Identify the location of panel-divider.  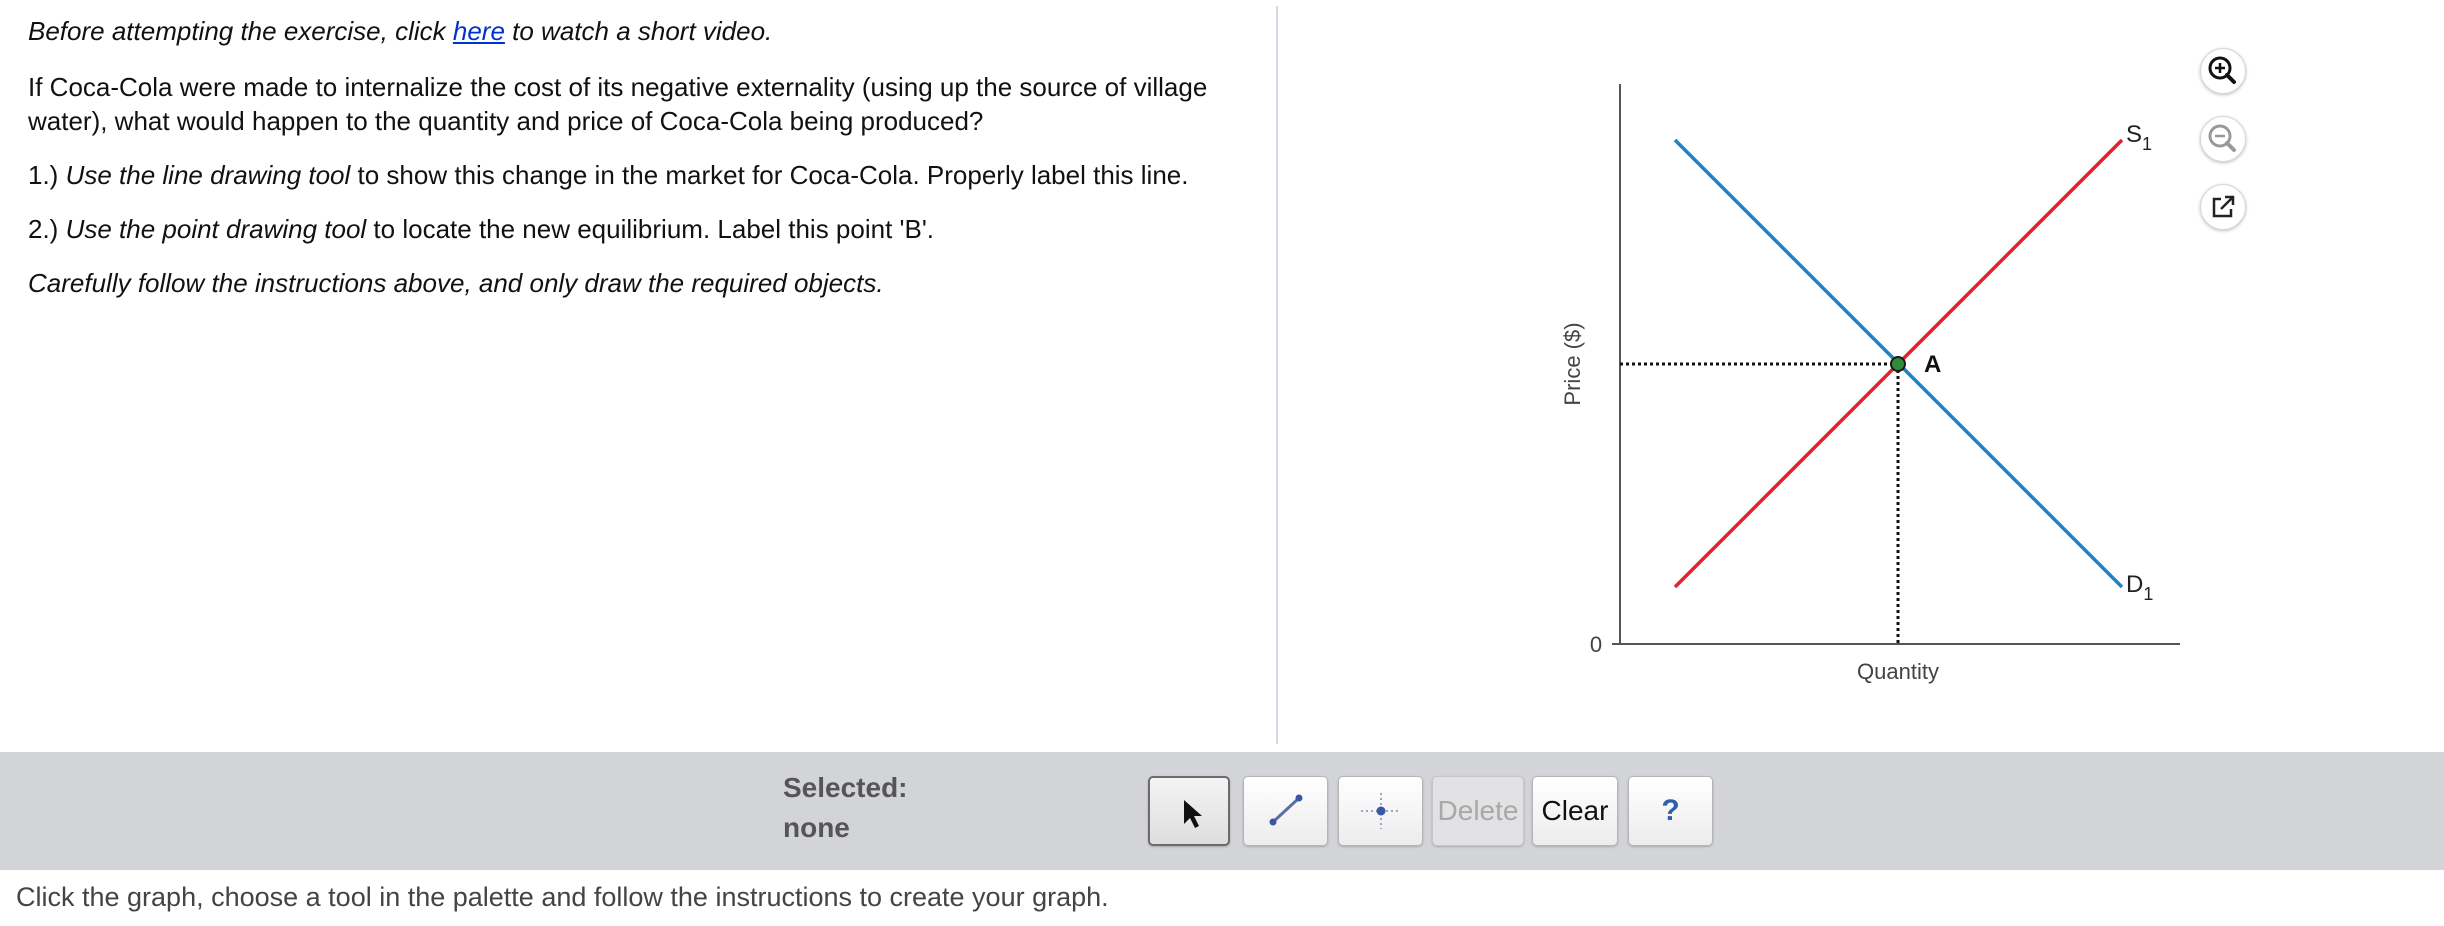
(1277, 375).